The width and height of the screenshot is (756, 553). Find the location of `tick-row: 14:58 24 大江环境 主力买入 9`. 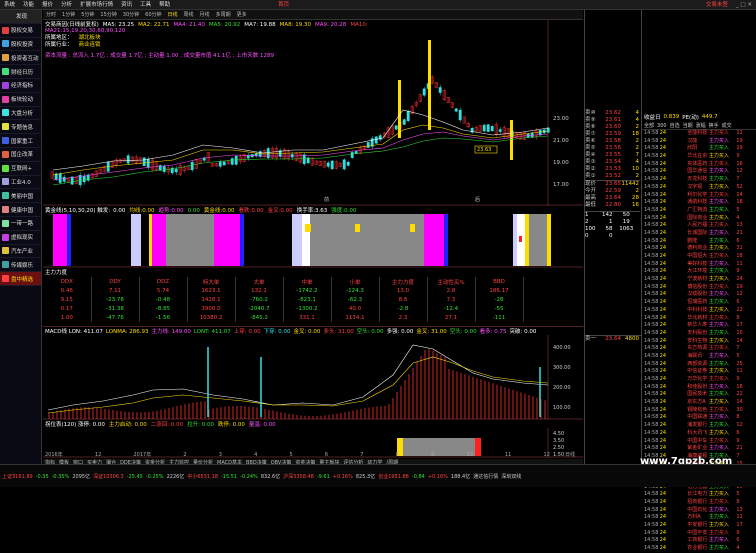

tick-row: 14:58 24 大江环境 主力买入 9 is located at coordinates (700, 272).